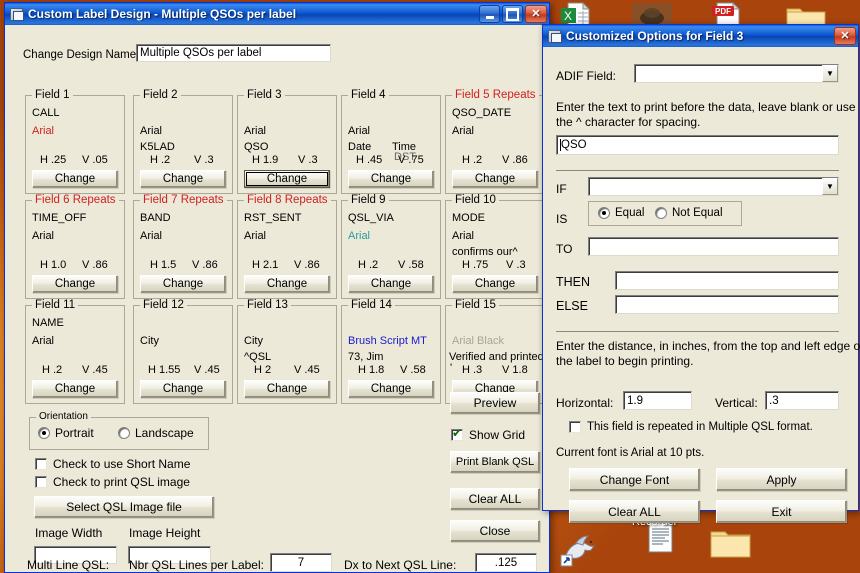  I want to click on field-14-change-button: Change, so click(391, 389).